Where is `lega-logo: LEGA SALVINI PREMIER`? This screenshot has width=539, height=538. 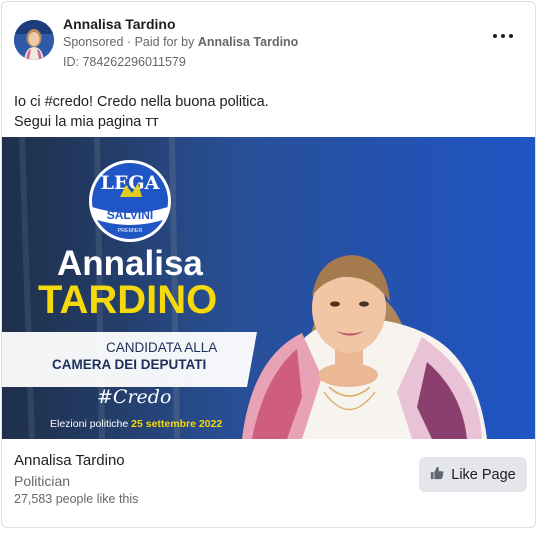
lega-logo: LEGA SALVINI PREMIER is located at coordinates (130, 201).